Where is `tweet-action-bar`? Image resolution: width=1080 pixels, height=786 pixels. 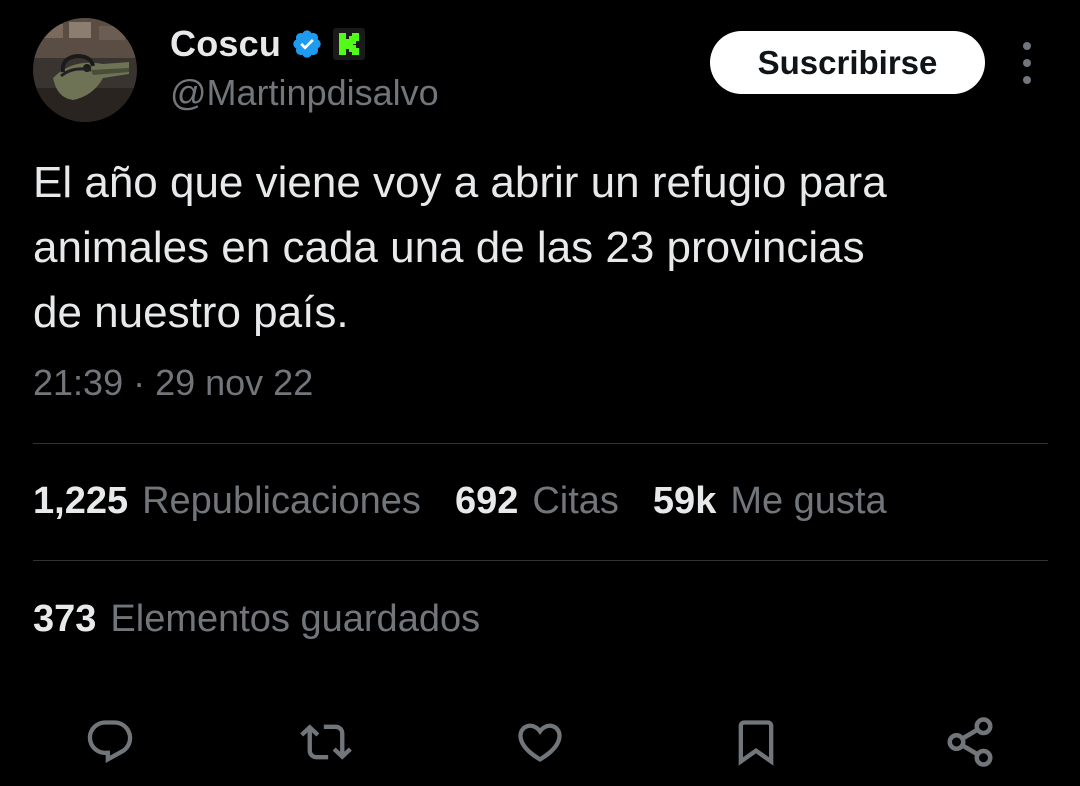
tweet-action-bar is located at coordinates (540, 742).